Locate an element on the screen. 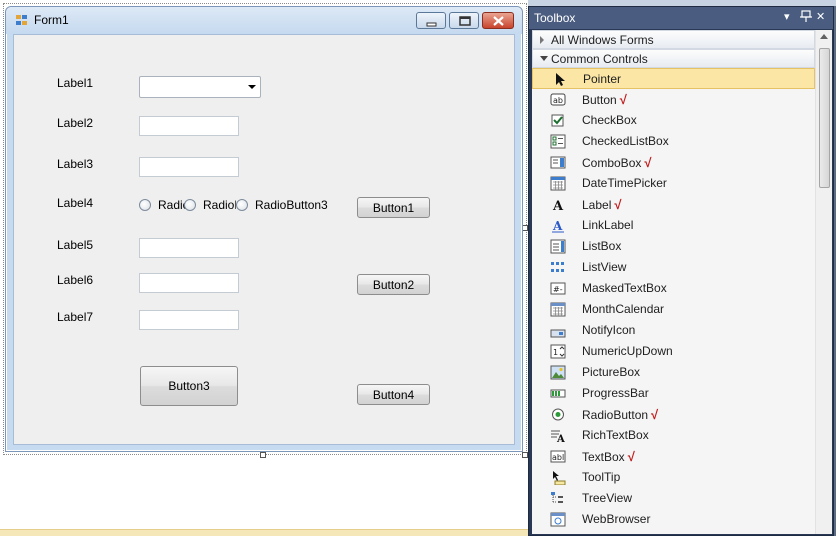 Image resolution: width=836 pixels, height=536 pixels. item-label: Button √ is located at coordinates (604, 99).